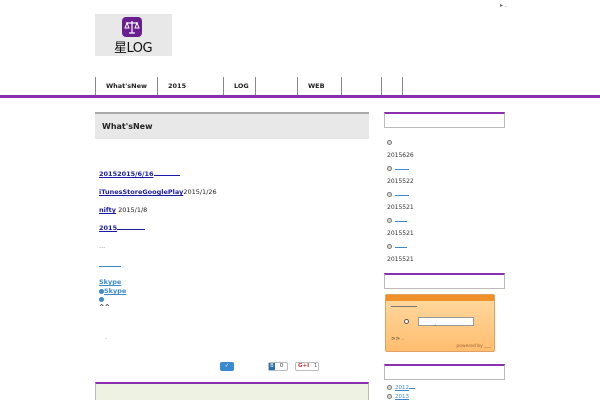 Image resolution: width=600 pixels, height=400 pixels. What do you see at coordinates (110, 265) in the screenshot?
I see `more-link` at bounding box center [110, 265].